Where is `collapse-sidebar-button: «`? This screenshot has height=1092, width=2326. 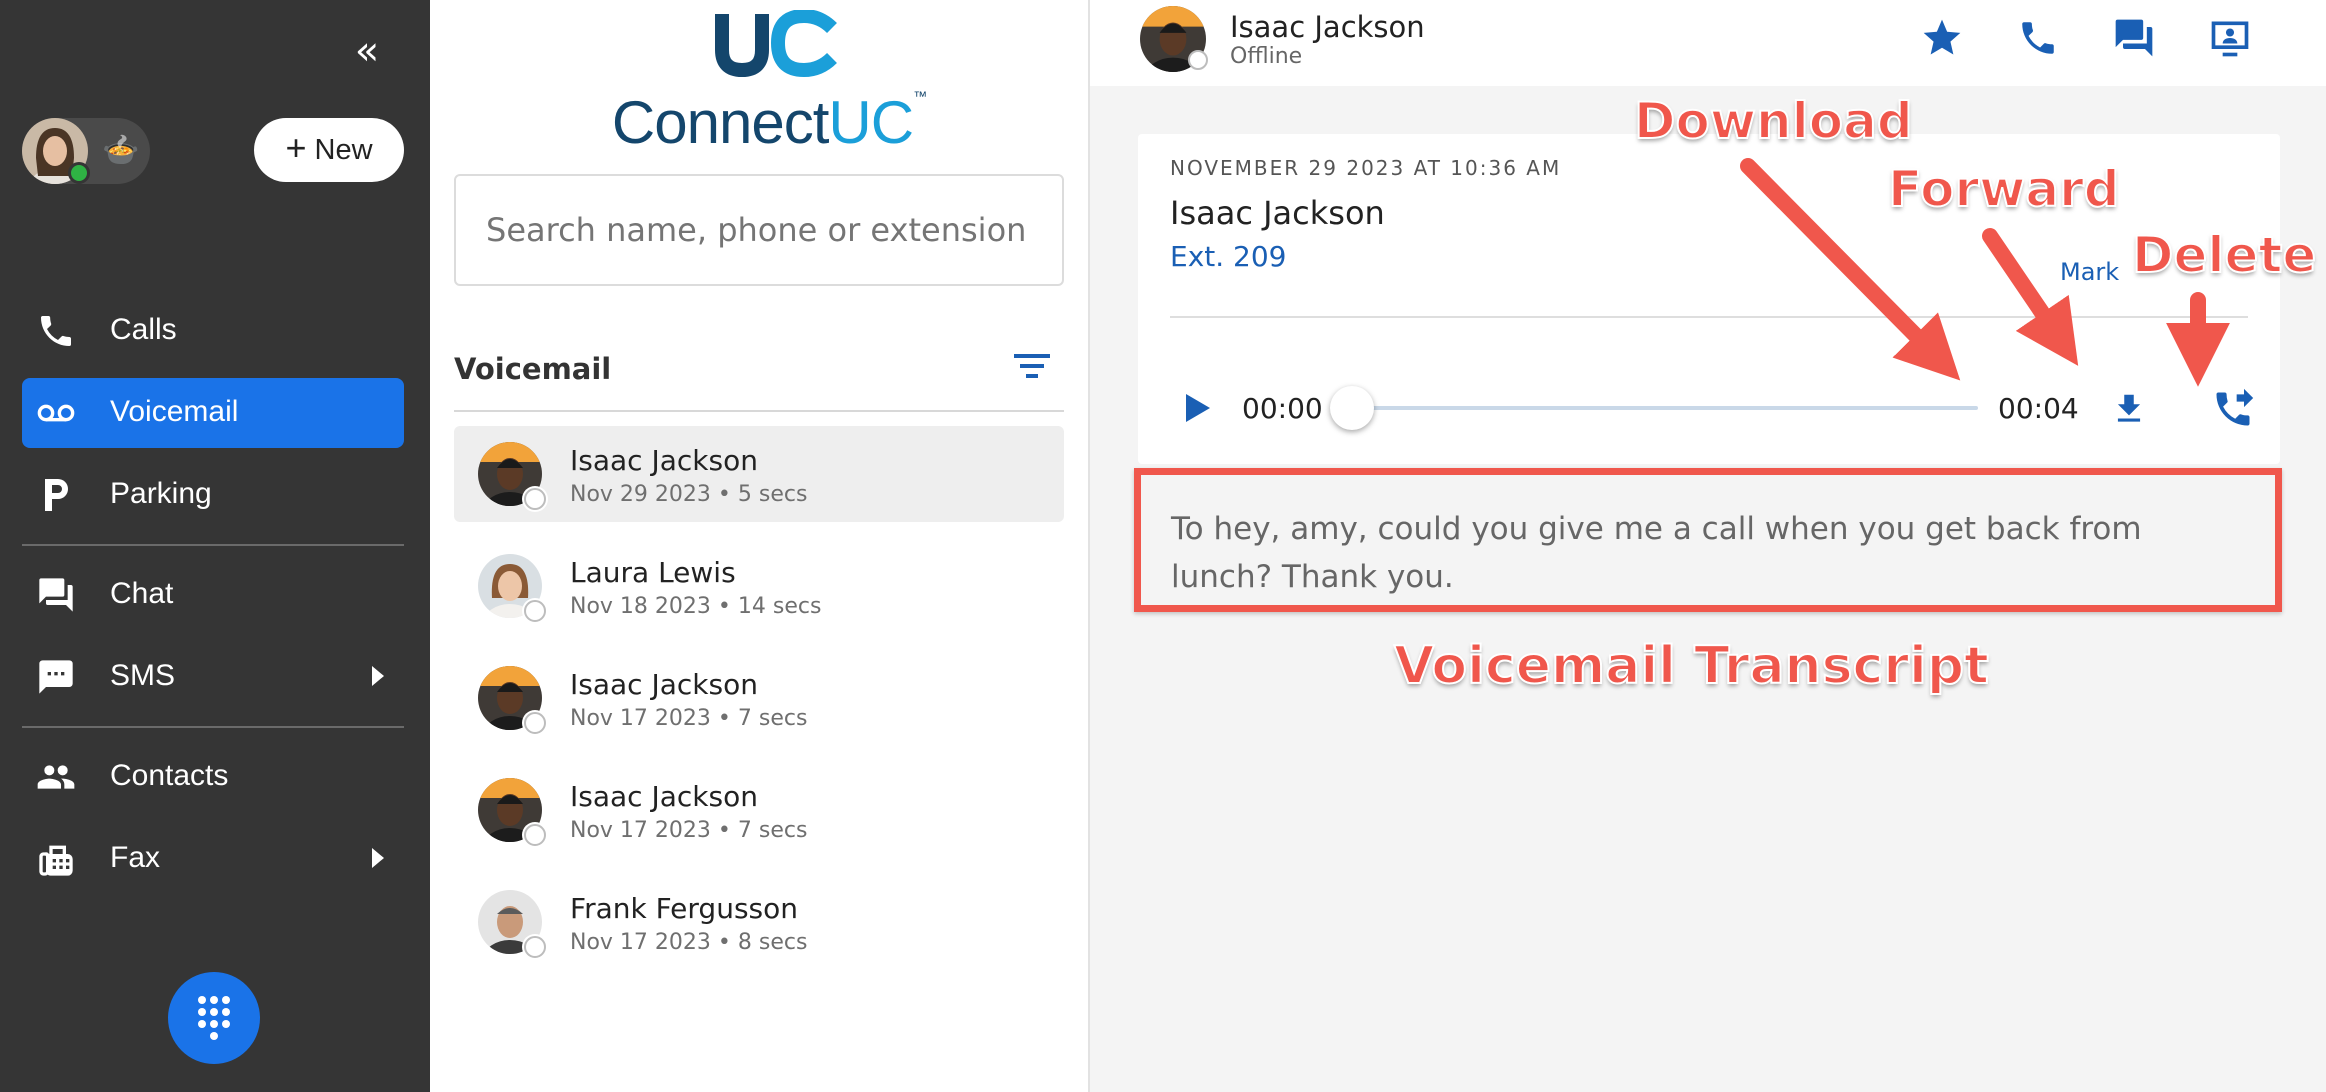 collapse-sidebar-button: « is located at coordinates (364, 51).